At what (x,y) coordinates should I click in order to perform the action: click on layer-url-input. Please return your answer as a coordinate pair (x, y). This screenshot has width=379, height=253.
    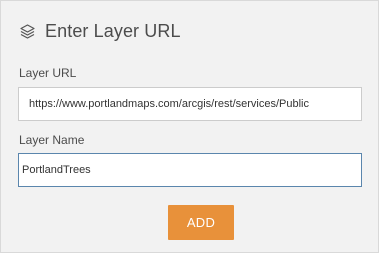
    Looking at the image, I should click on (190, 104).